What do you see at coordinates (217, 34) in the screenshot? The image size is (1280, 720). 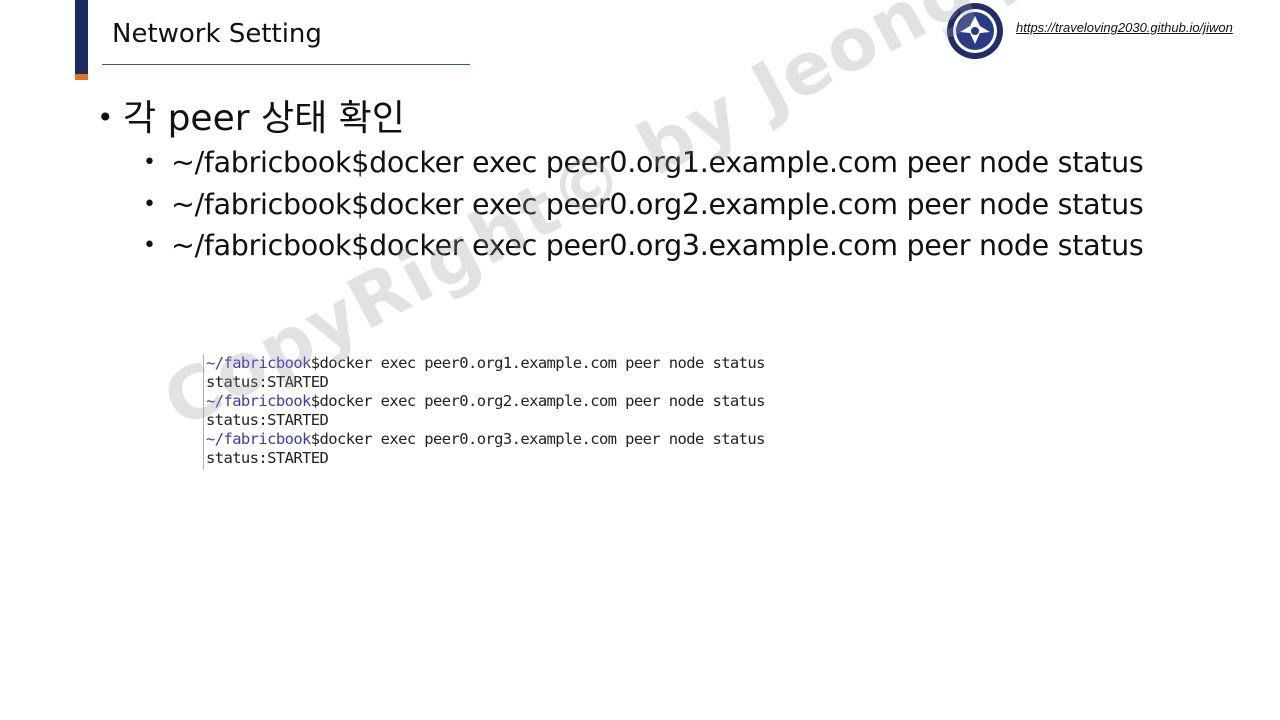 I see `slide-title: Network Setting` at bounding box center [217, 34].